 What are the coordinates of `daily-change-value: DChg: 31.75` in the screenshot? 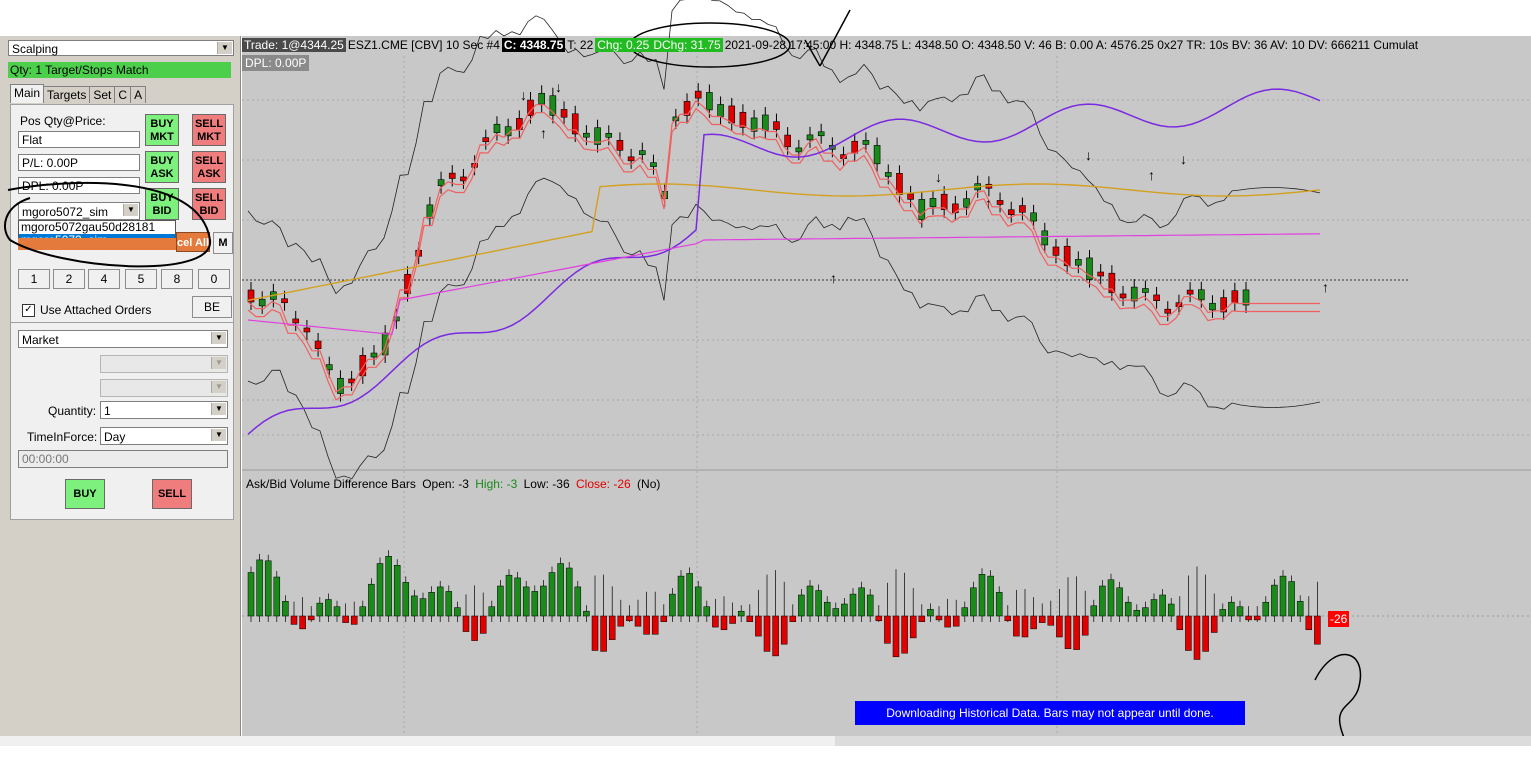 It's located at (687, 45).